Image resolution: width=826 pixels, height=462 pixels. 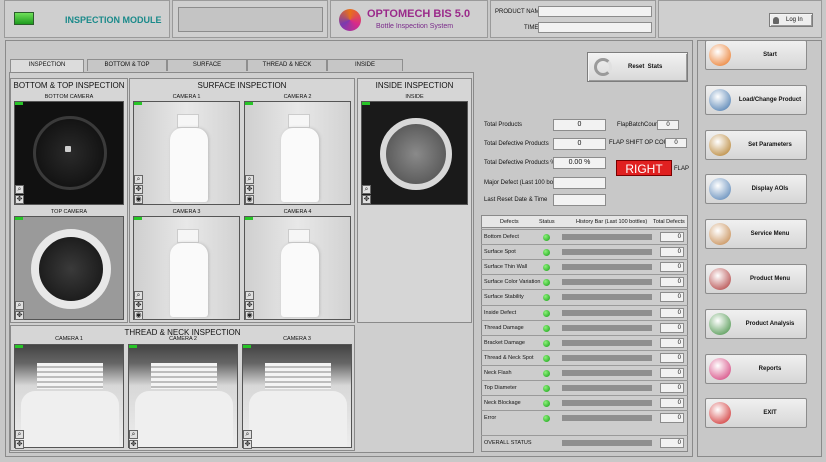 What do you see at coordinates (770, 189) in the screenshot?
I see `sidebar-button-label: Display AOIs` at bounding box center [770, 189].